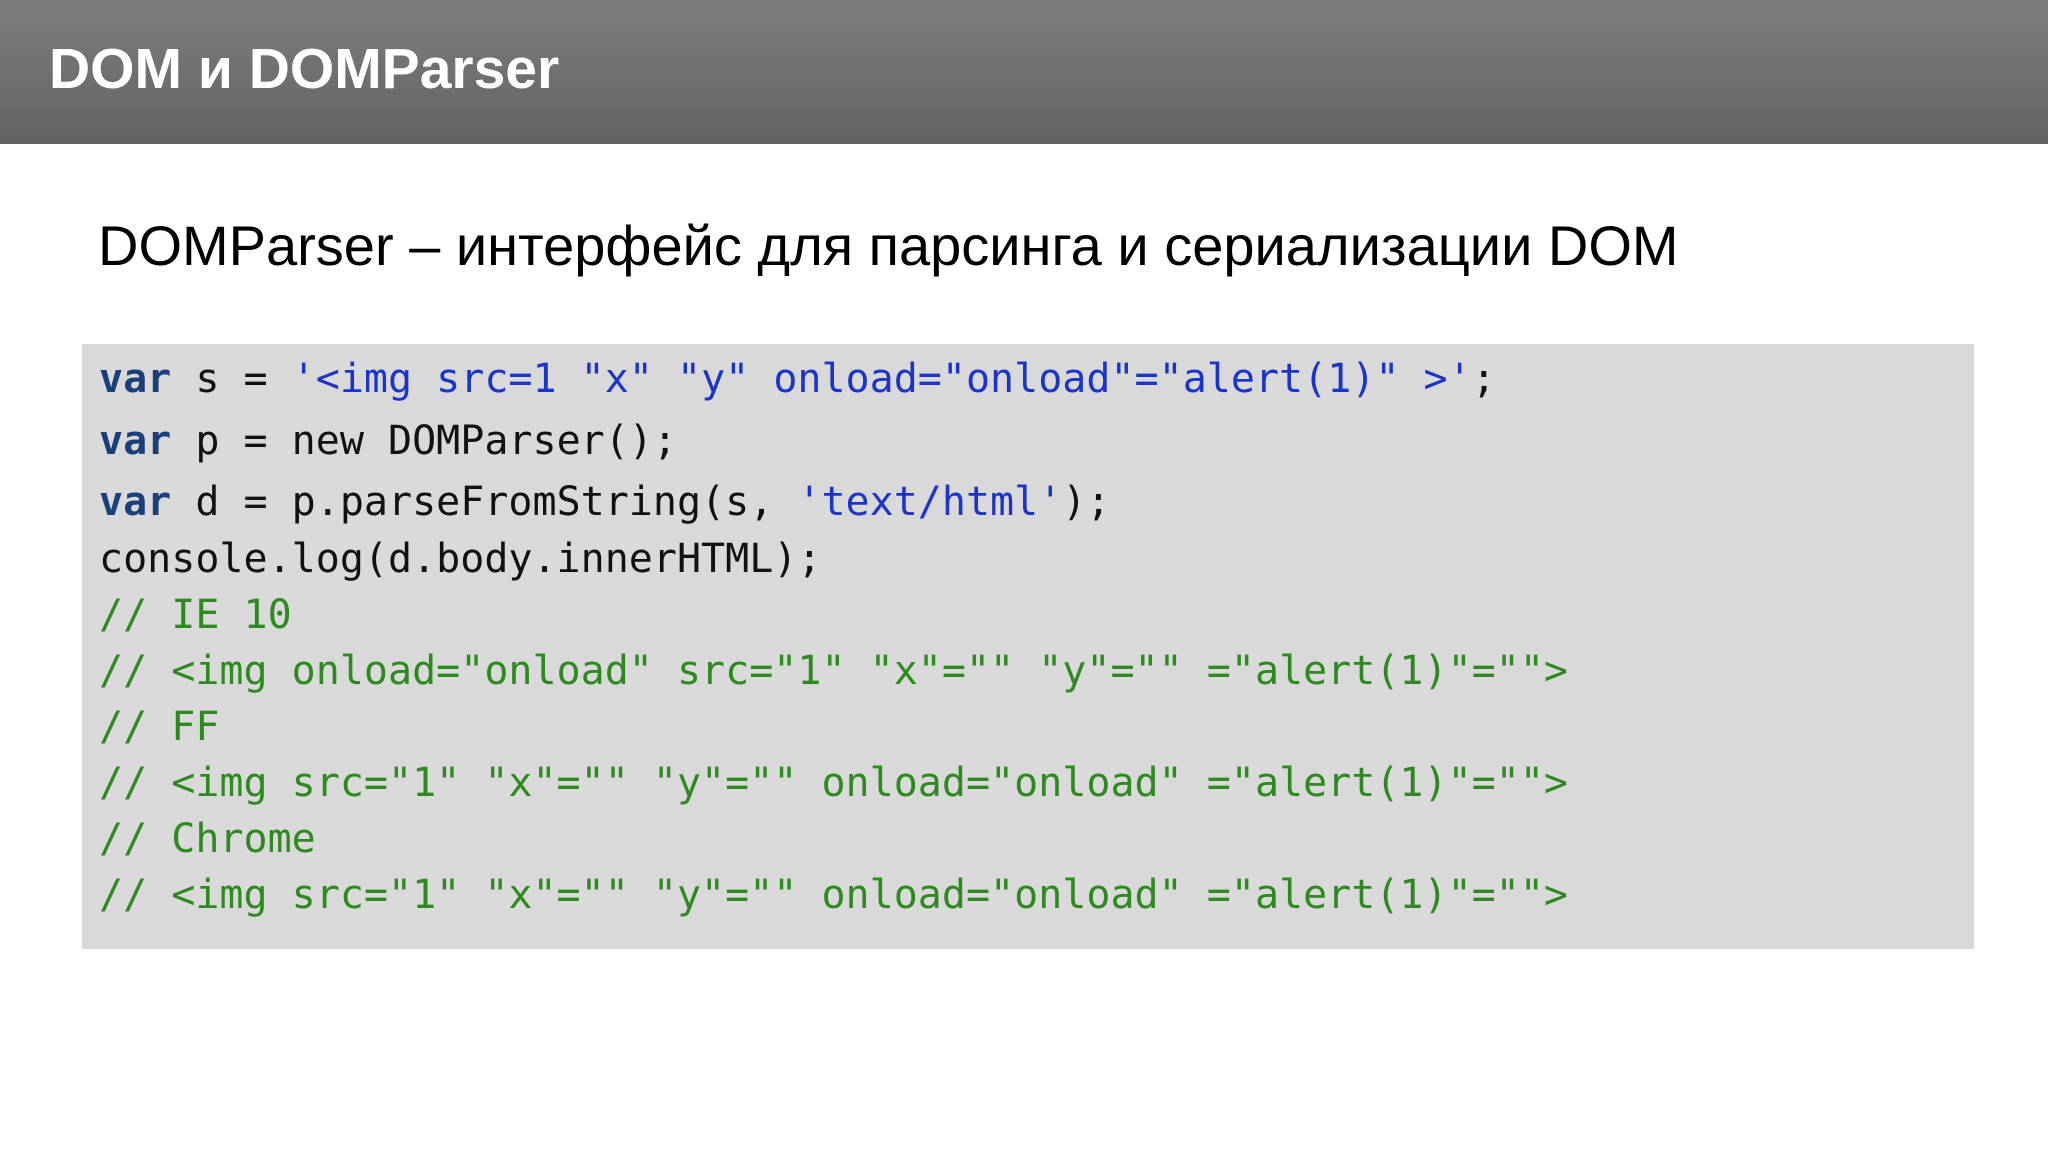 Image resolution: width=2048 pixels, height=1152 pixels. I want to click on code-comment: // Chrome, so click(207, 839).